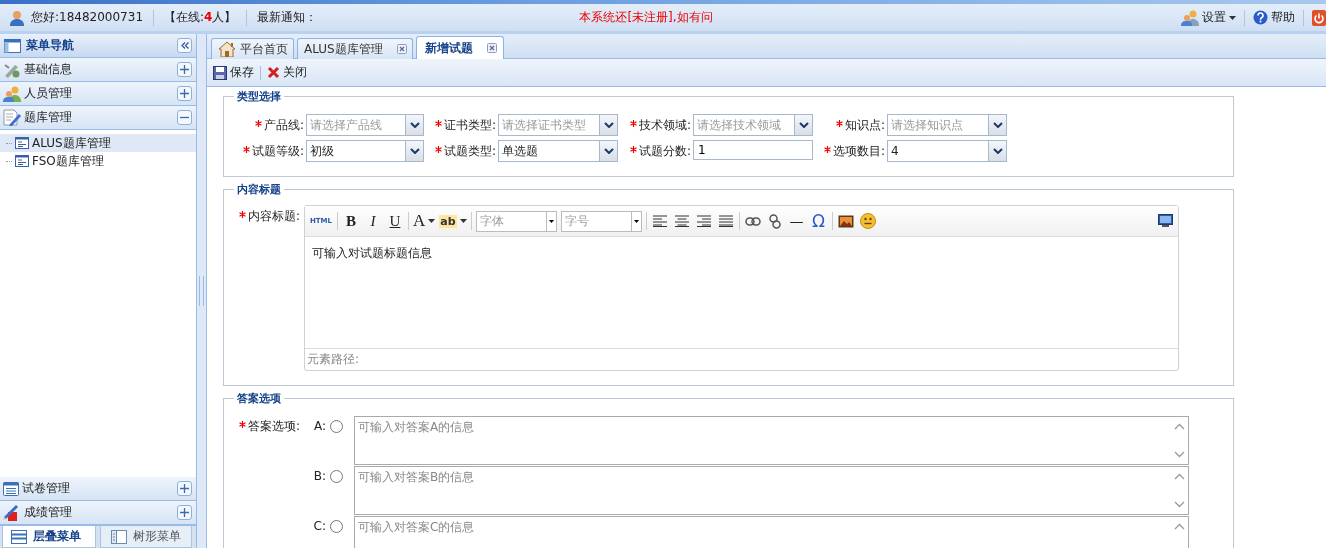 The height and width of the screenshot is (548, 1326). What do you see at coordinates (771, 532) in the screenshot?
I see `answer-field: 可输入对答案C的信息` at bounding box center [771, 532].